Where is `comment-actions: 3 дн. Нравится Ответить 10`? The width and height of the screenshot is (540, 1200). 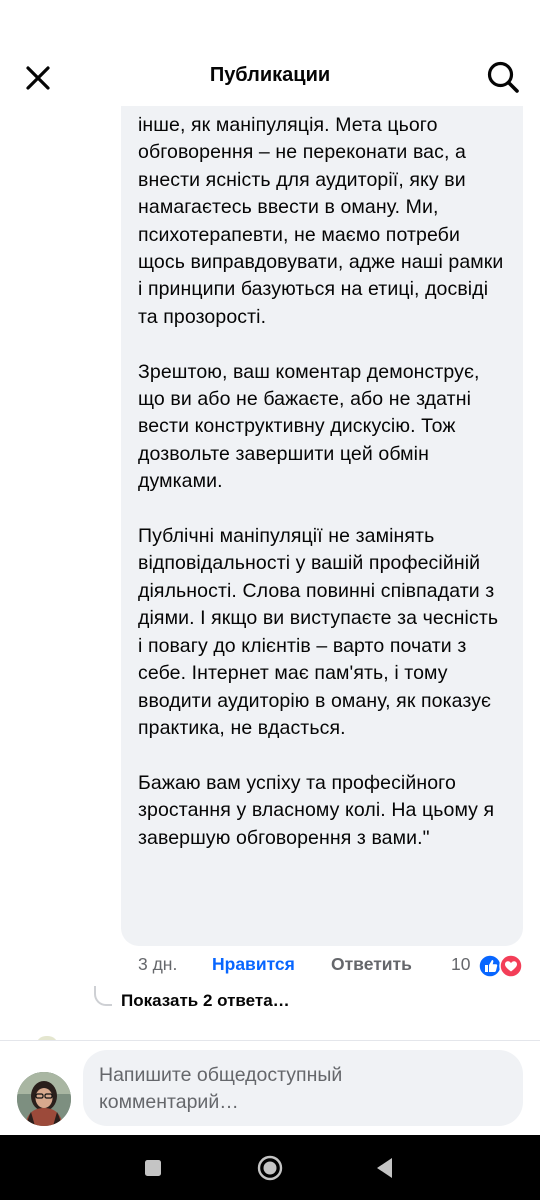 comment-actions: 3 дн. Нравится Ответить 10 is located at coordinates (333, 966).